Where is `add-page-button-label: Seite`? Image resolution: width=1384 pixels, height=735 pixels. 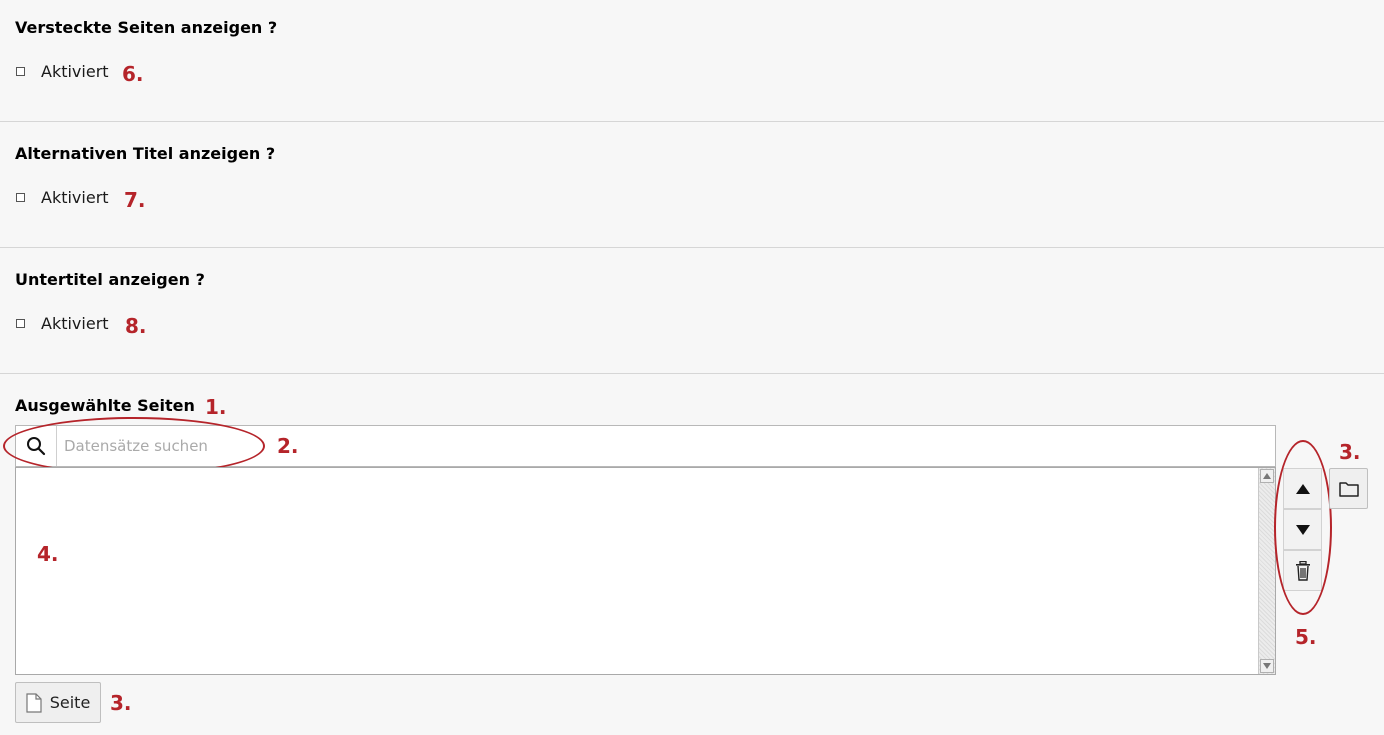
add-page-button-label: Seite is located at coordinates (70, 702).